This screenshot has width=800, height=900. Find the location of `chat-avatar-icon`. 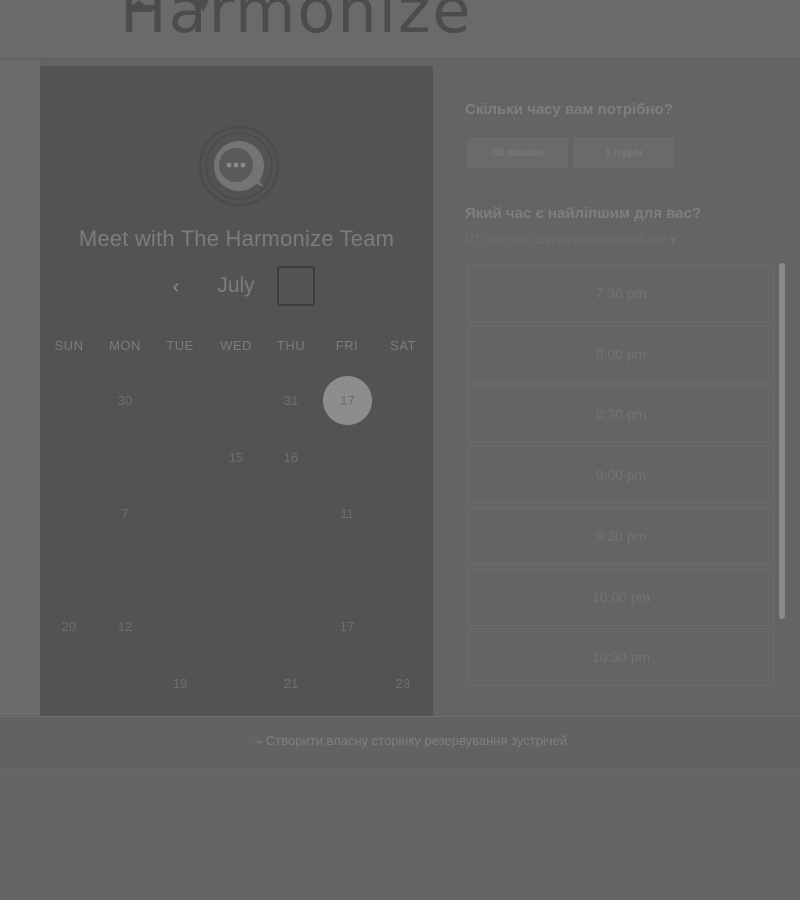

chat-avatar-icon is located at coordinates (239, 166).